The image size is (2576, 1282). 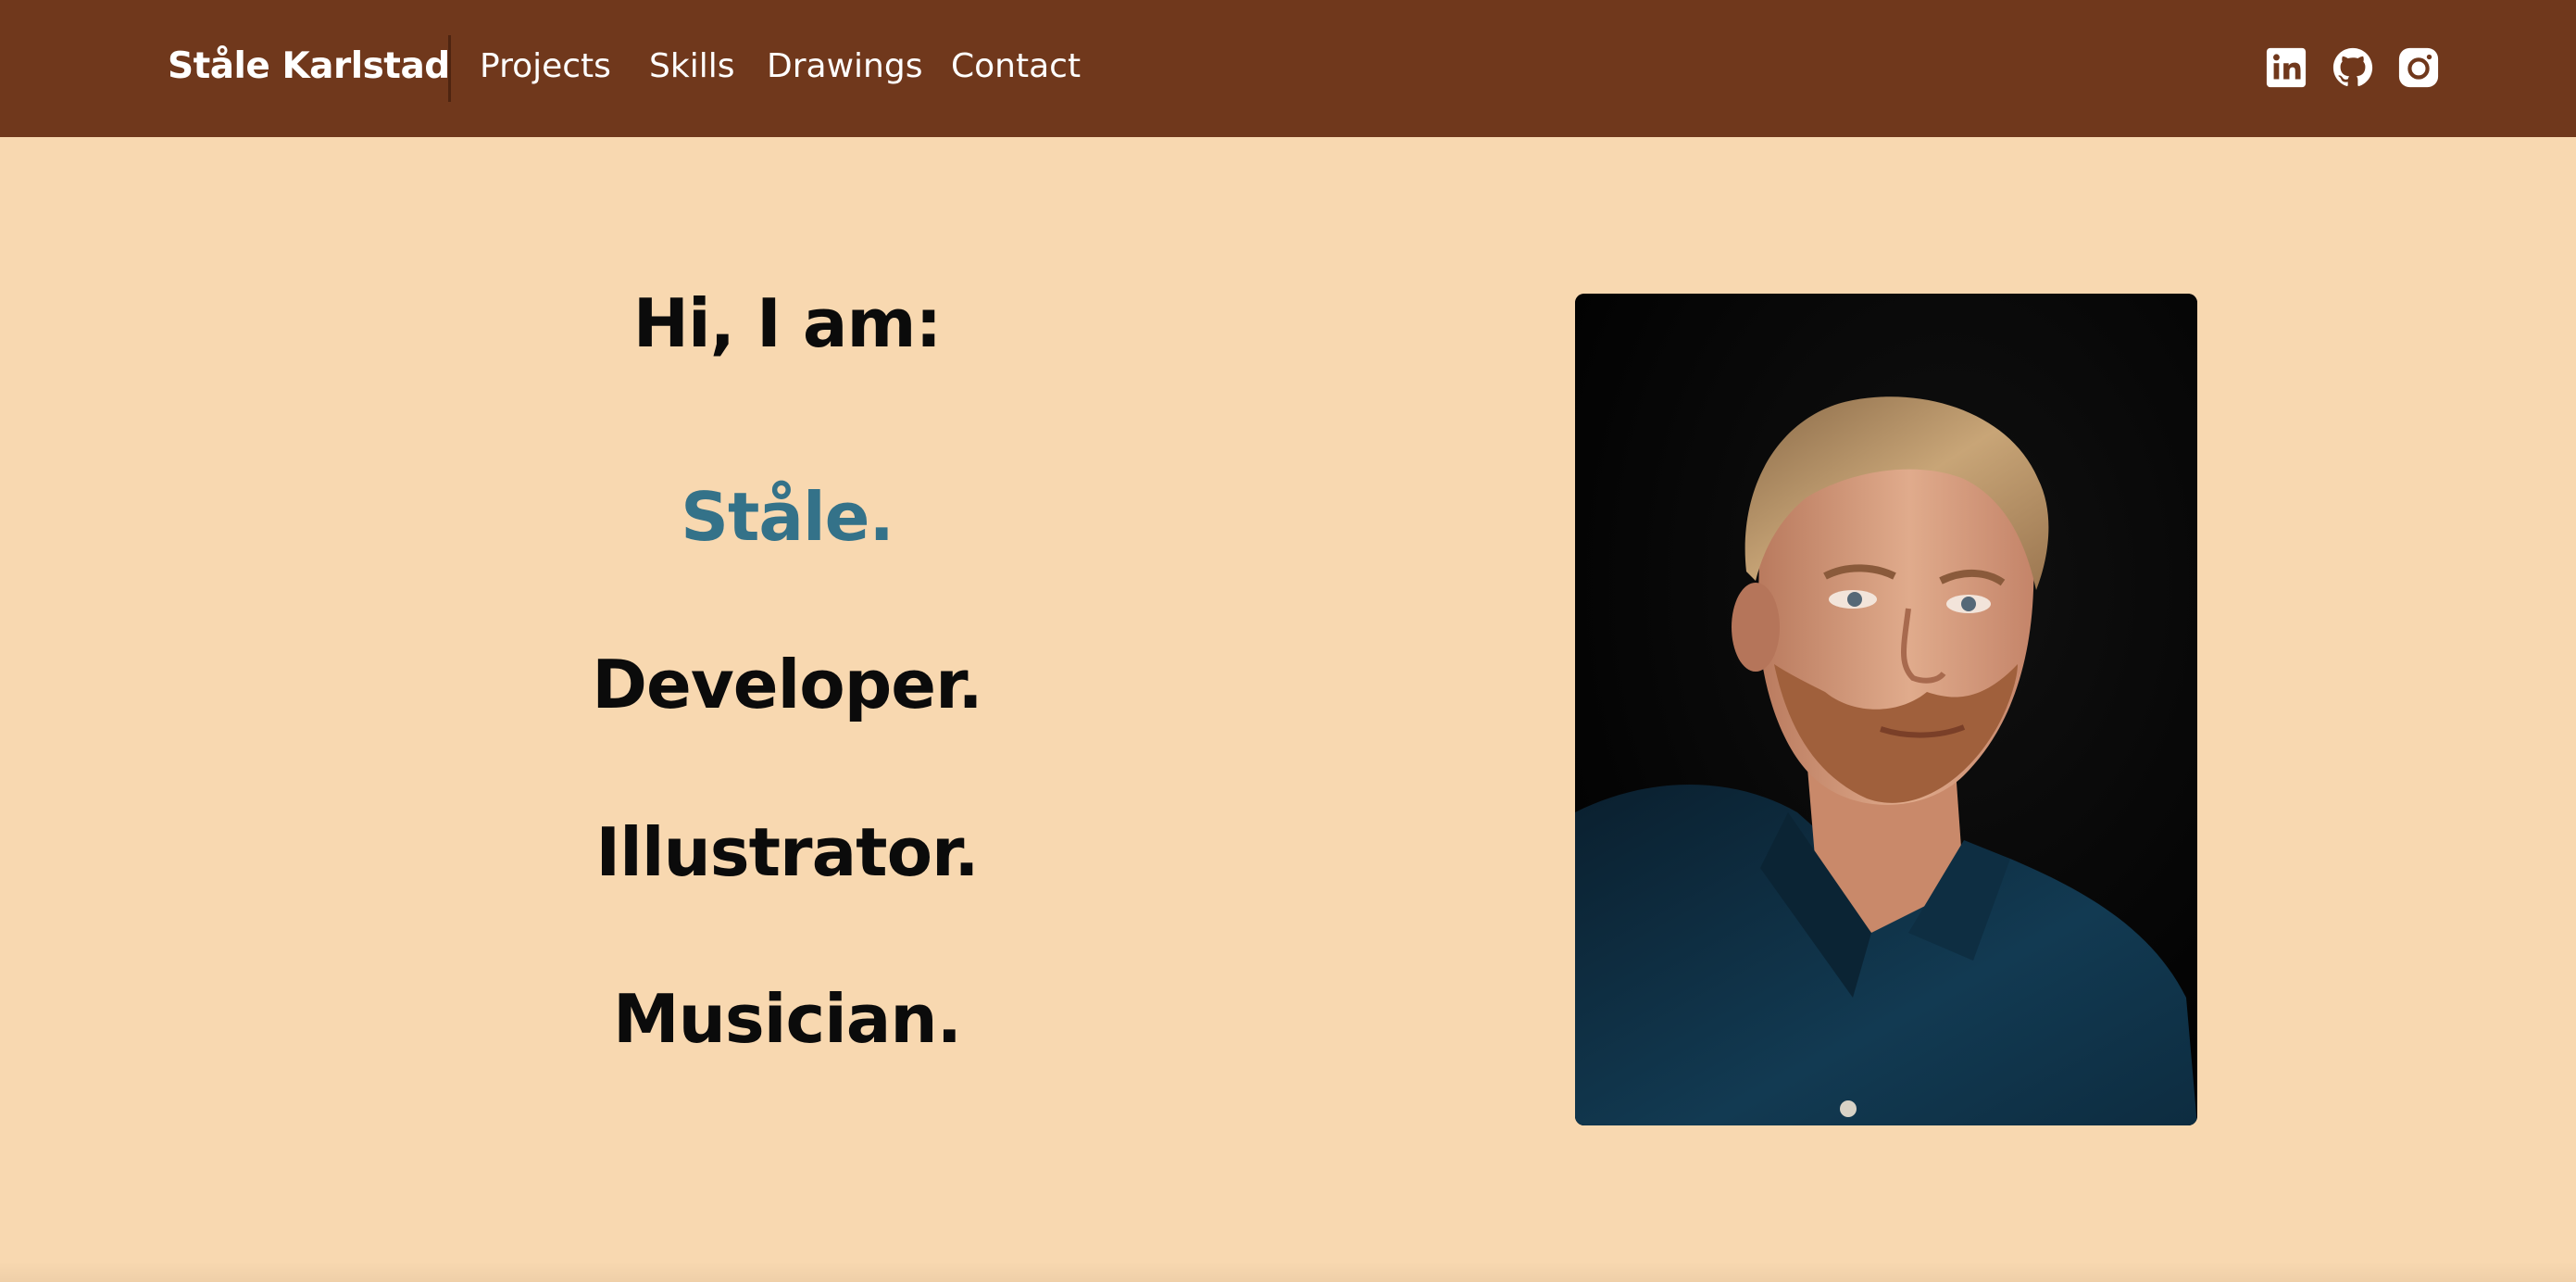 What do you see at coordinates (1016, 68) in the screenshot?
I see `nav-link-contact: Contact` at bounding box center [1016, 68].